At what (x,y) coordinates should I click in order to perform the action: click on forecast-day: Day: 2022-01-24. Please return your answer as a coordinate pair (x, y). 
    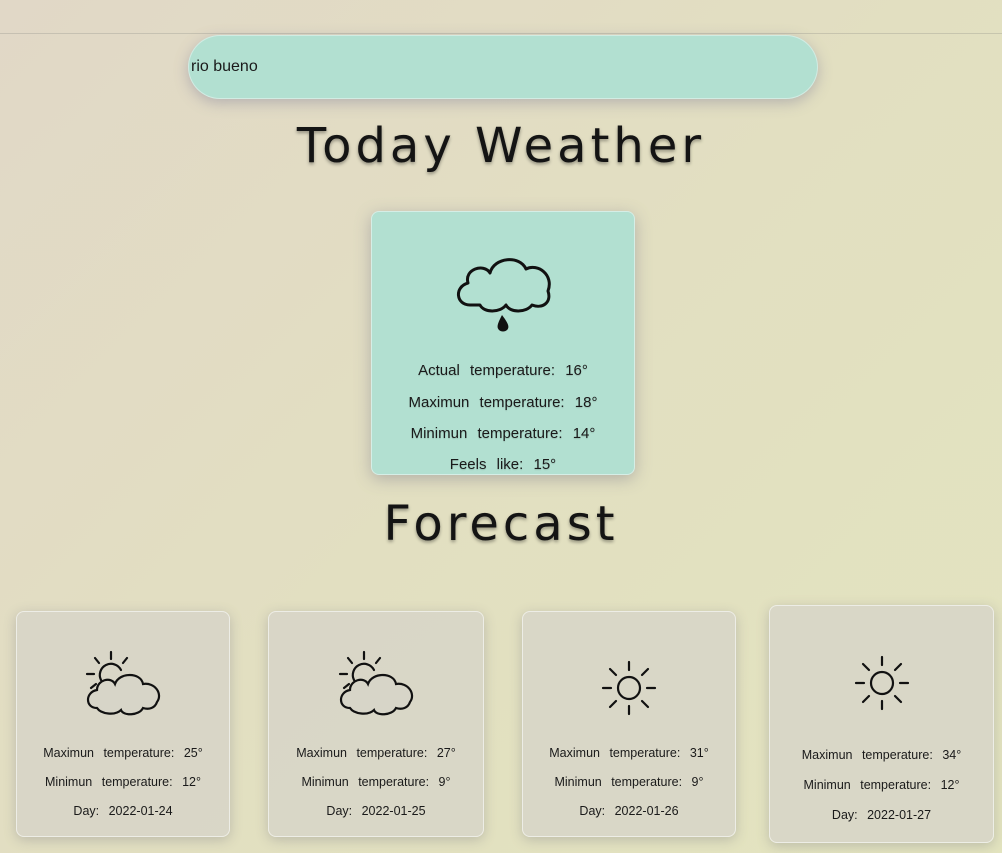
    Looking at the image, I should click on (123, 811).